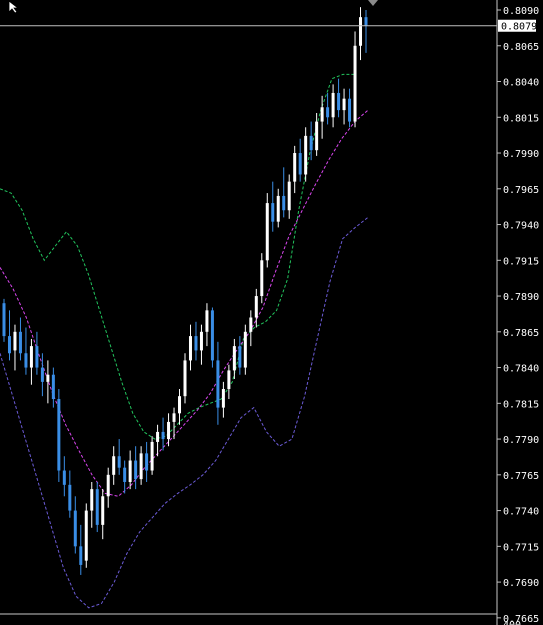 The height and width of the screenshot is (625, 543). I want to click on price-tick-label: 0.7890, so click(521, 297).